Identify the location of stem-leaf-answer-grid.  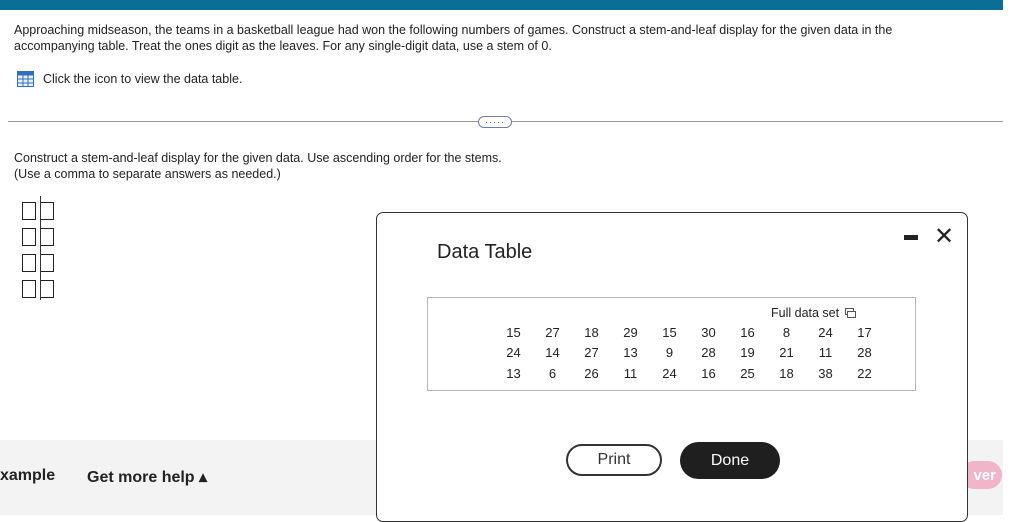
(38, 250).